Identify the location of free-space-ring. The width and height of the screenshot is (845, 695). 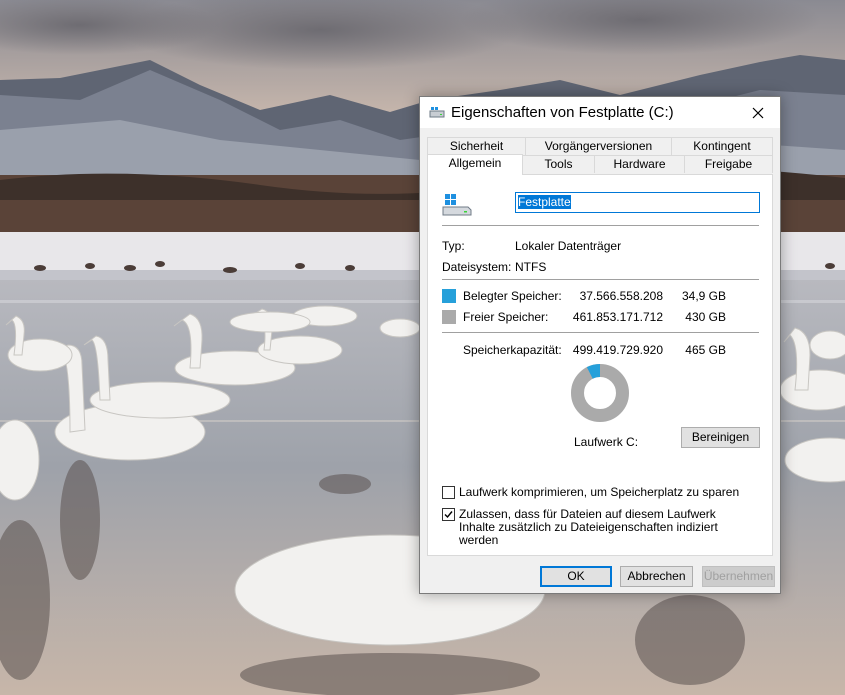
(600, 393).